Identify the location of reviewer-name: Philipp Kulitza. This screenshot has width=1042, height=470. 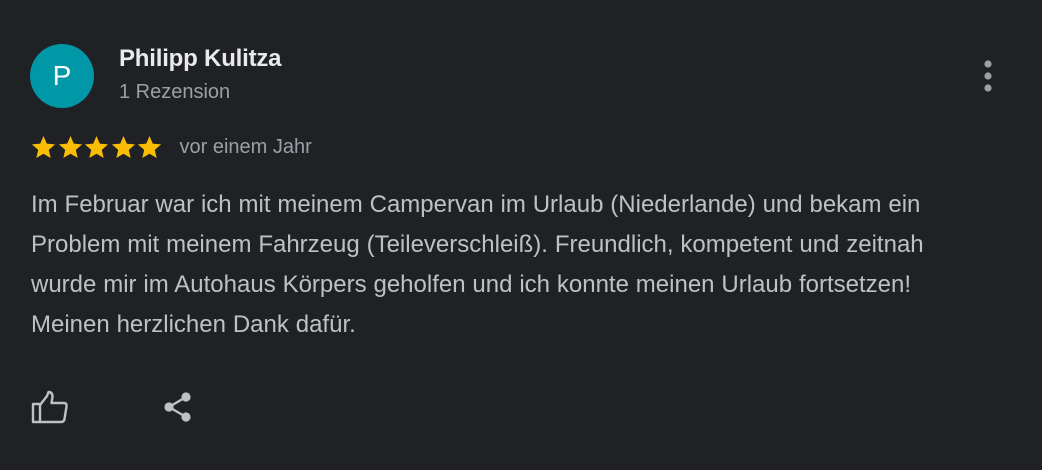
(200, 59).